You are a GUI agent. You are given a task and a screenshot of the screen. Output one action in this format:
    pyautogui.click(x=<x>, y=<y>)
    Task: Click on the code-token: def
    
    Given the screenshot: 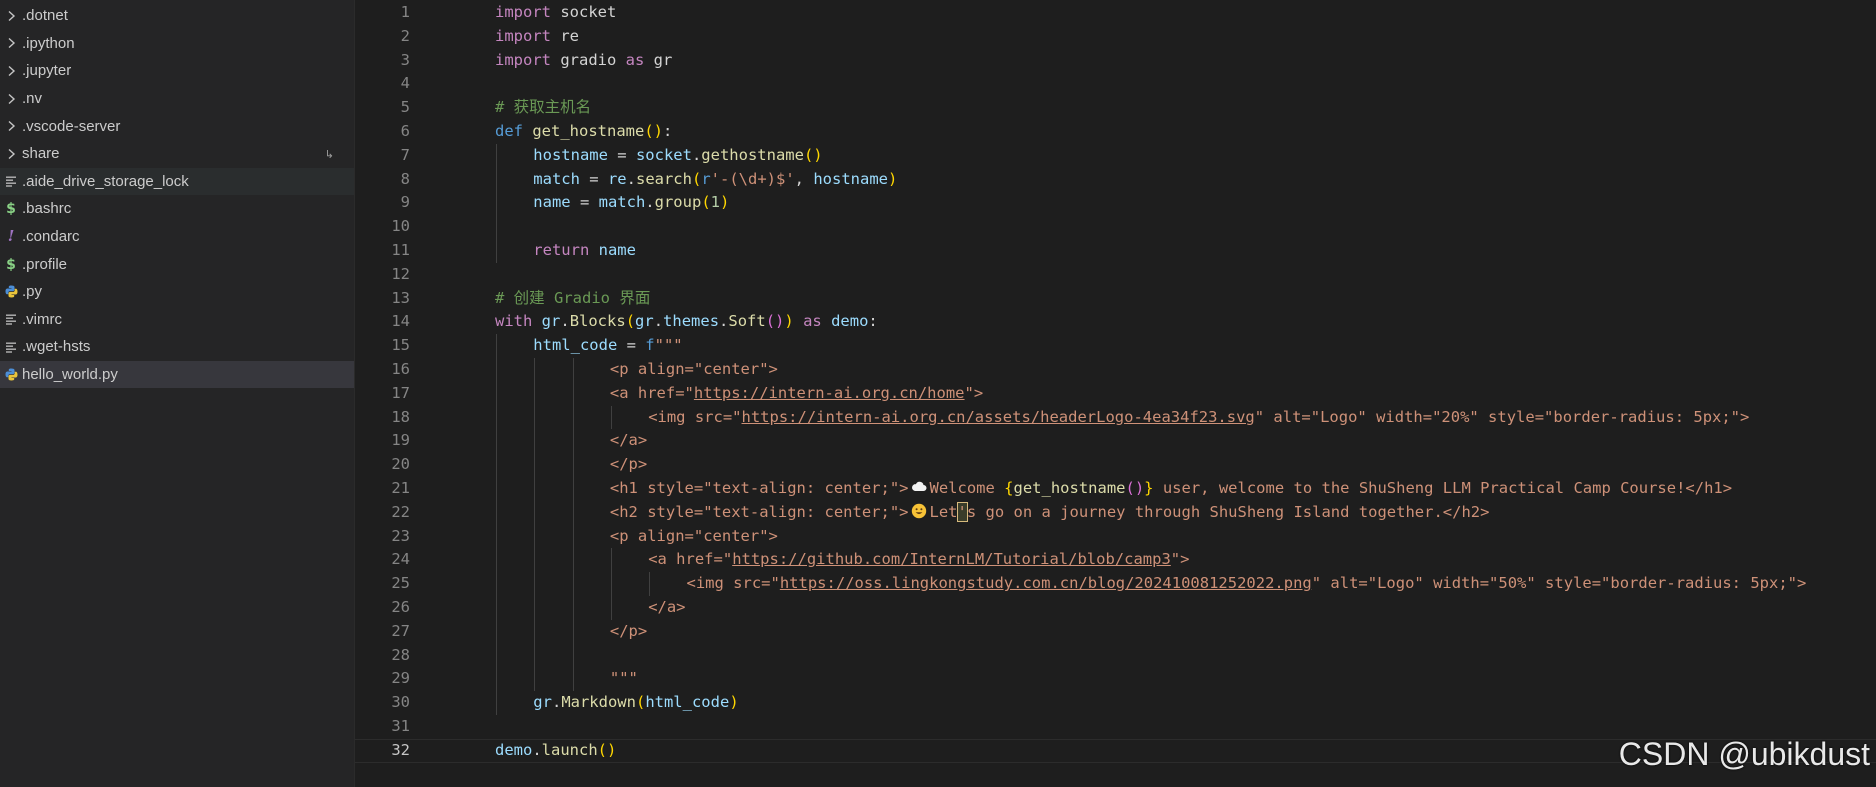 What is the action you would take?
    pyautogui.click(x=509, y=130)
    